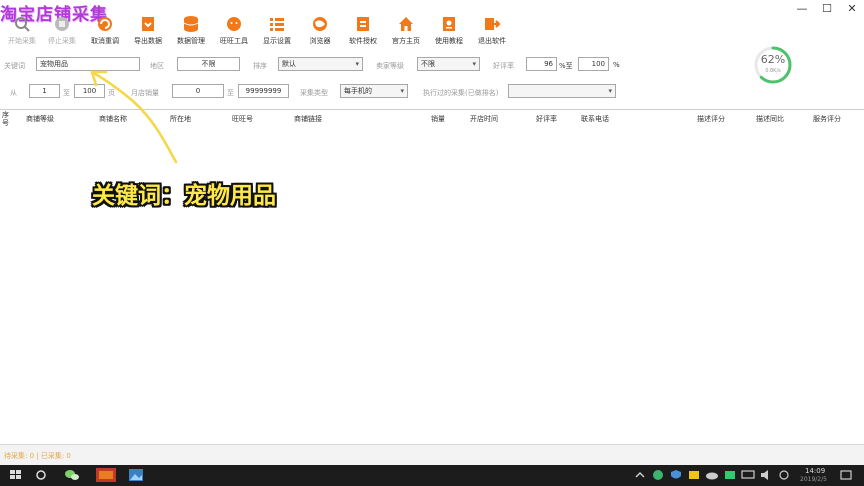  I want to click on status-text: 待采集: 0 | 已采集: 0, so click(37, 456).